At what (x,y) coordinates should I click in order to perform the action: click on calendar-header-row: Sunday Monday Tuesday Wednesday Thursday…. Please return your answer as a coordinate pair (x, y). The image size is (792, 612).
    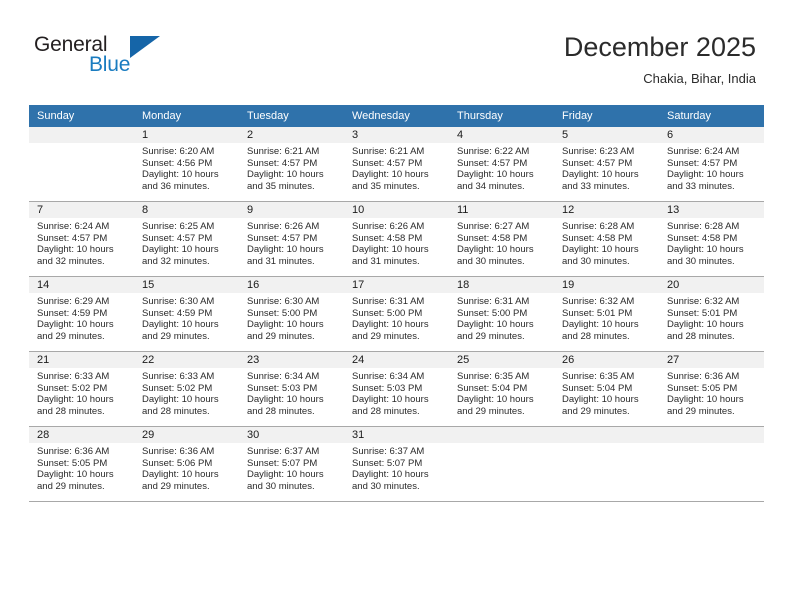
    Looking at the image, I should click on (396, 116).